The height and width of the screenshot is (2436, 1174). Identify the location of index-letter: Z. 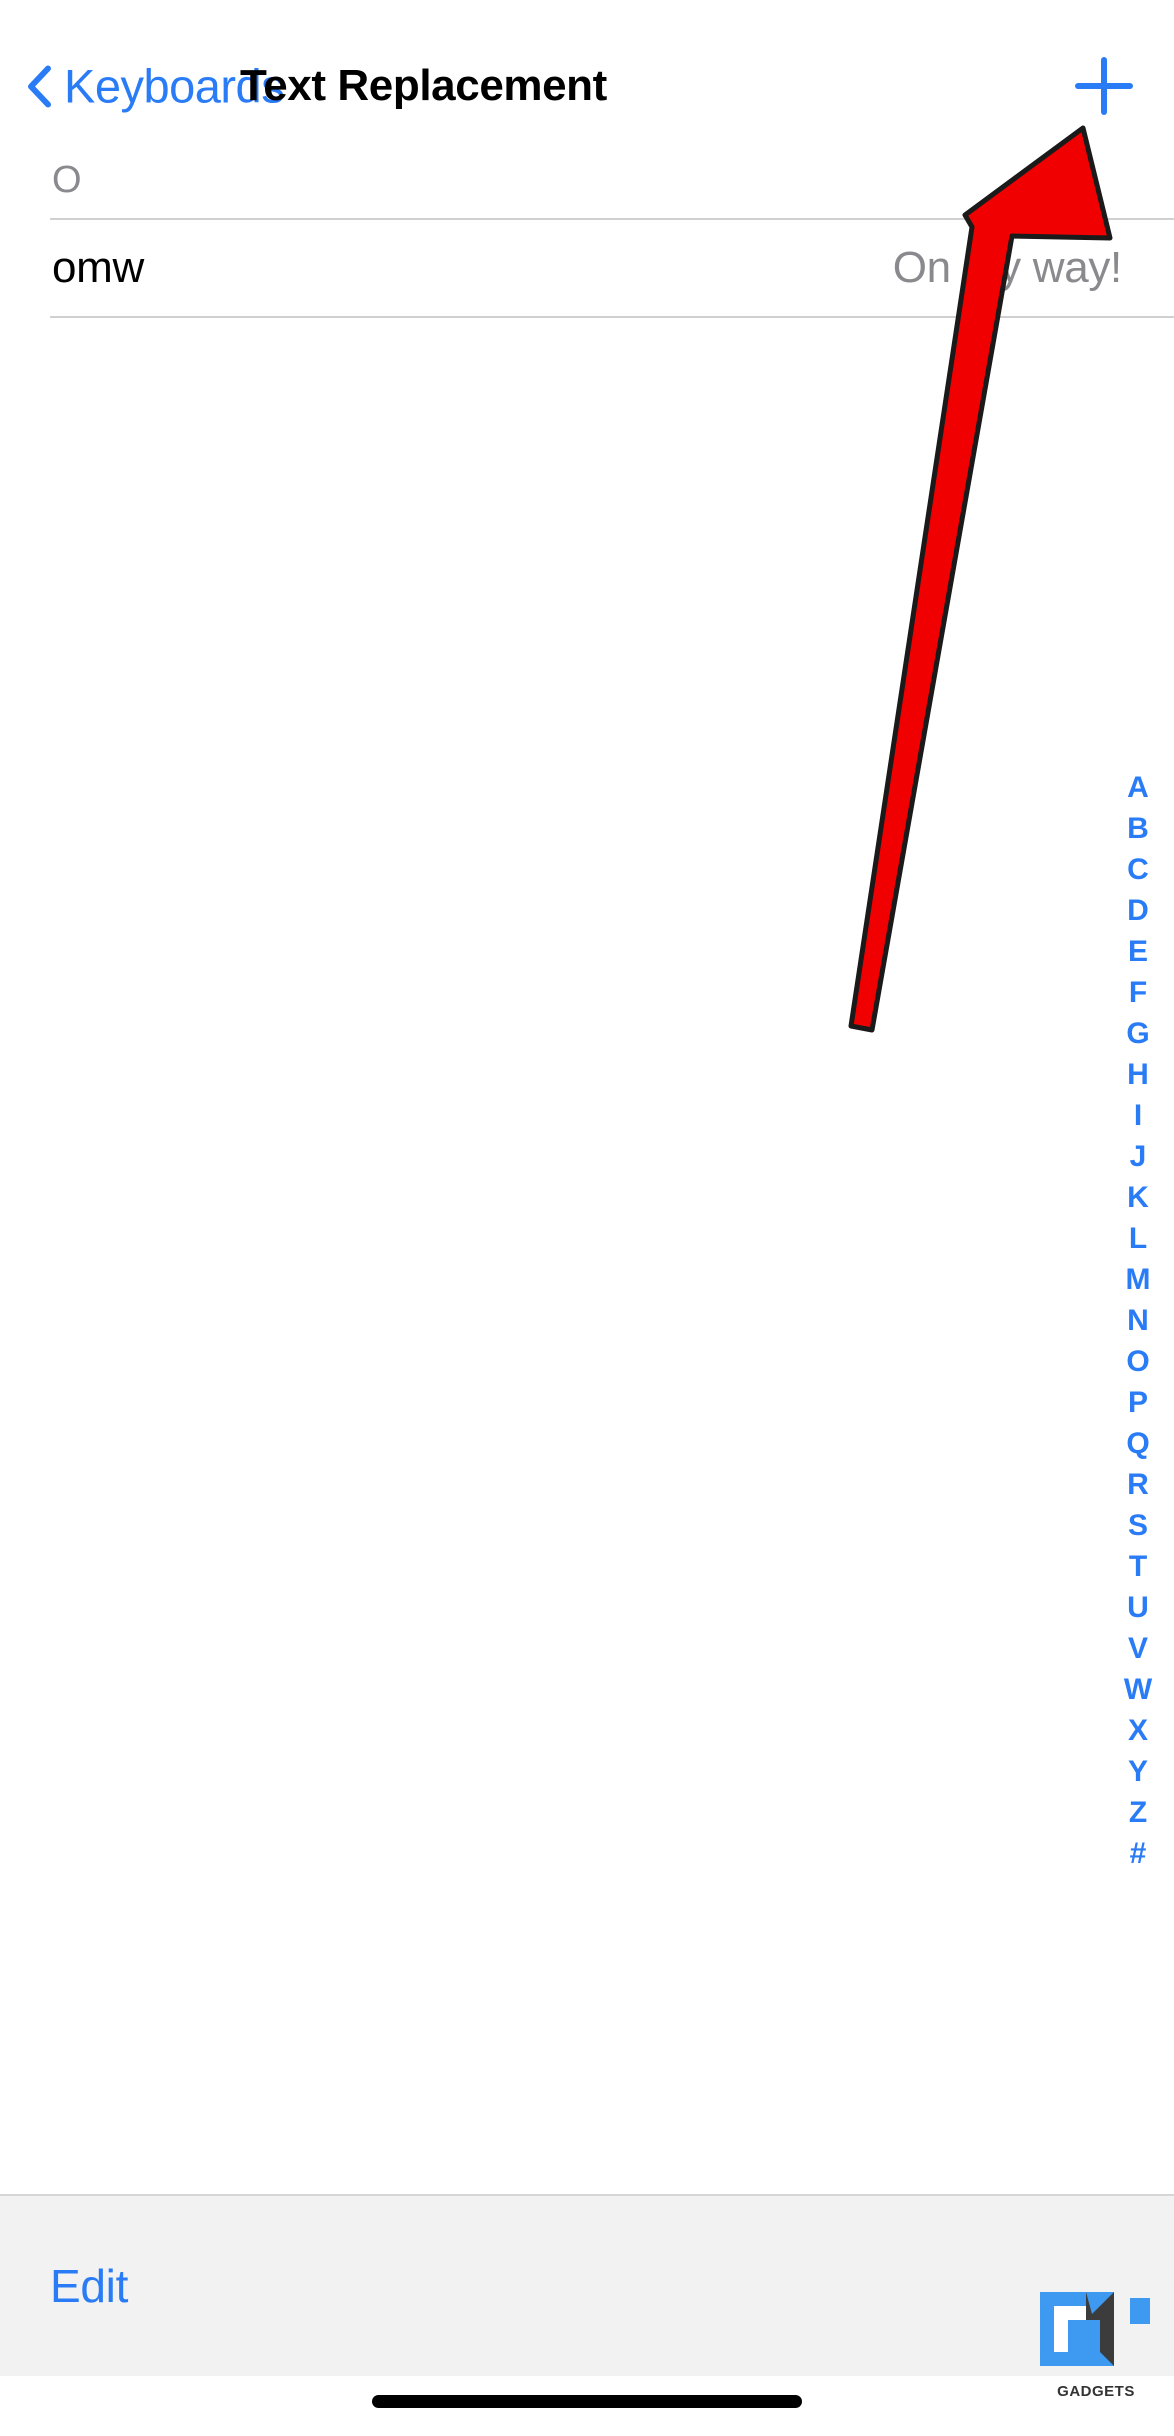
(1138, 1812).